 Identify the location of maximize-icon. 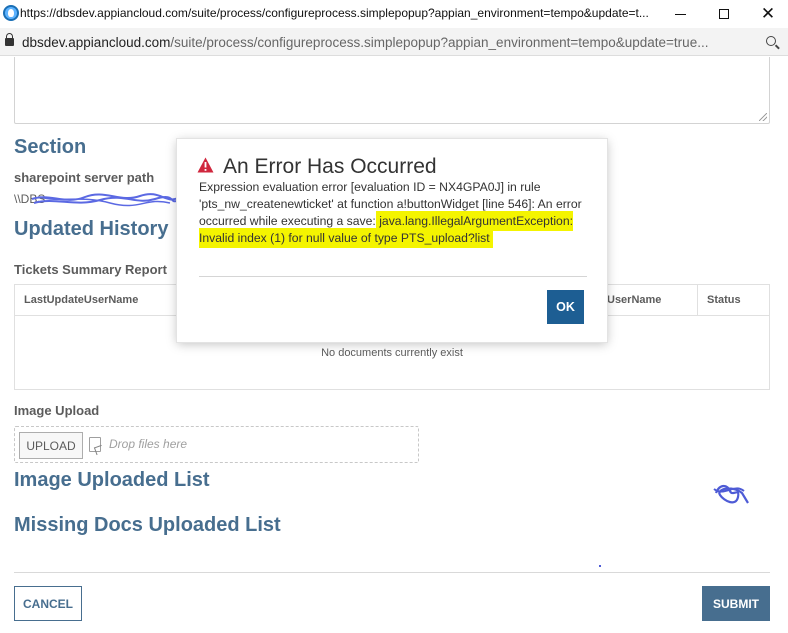
(724, 14).